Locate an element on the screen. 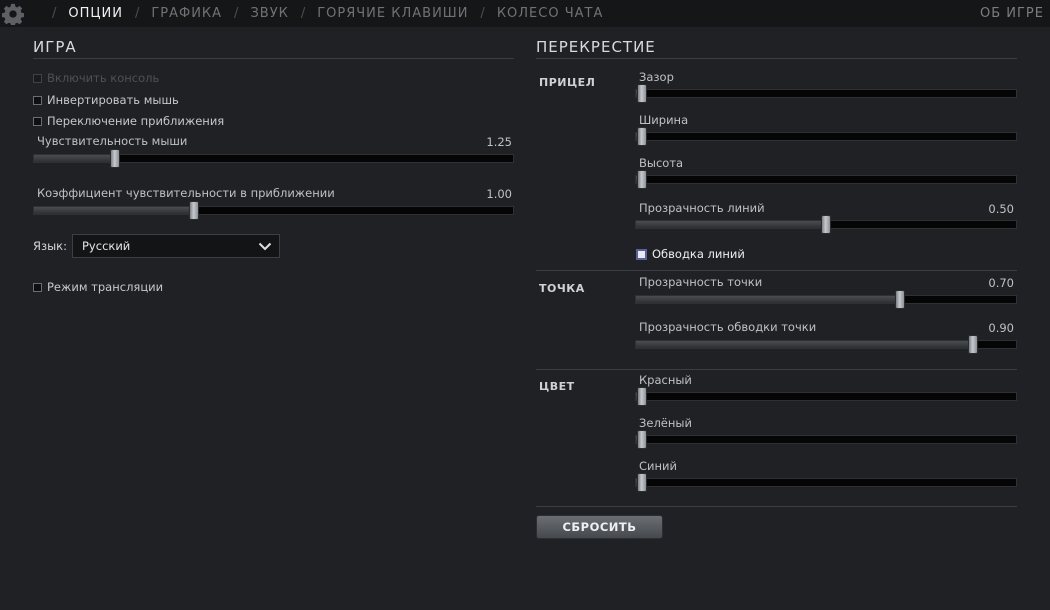 Image resolution: width=1050 pixels, height=610 pixels. checkbox-label: Включить консоль is located at coordinates (103, 78).